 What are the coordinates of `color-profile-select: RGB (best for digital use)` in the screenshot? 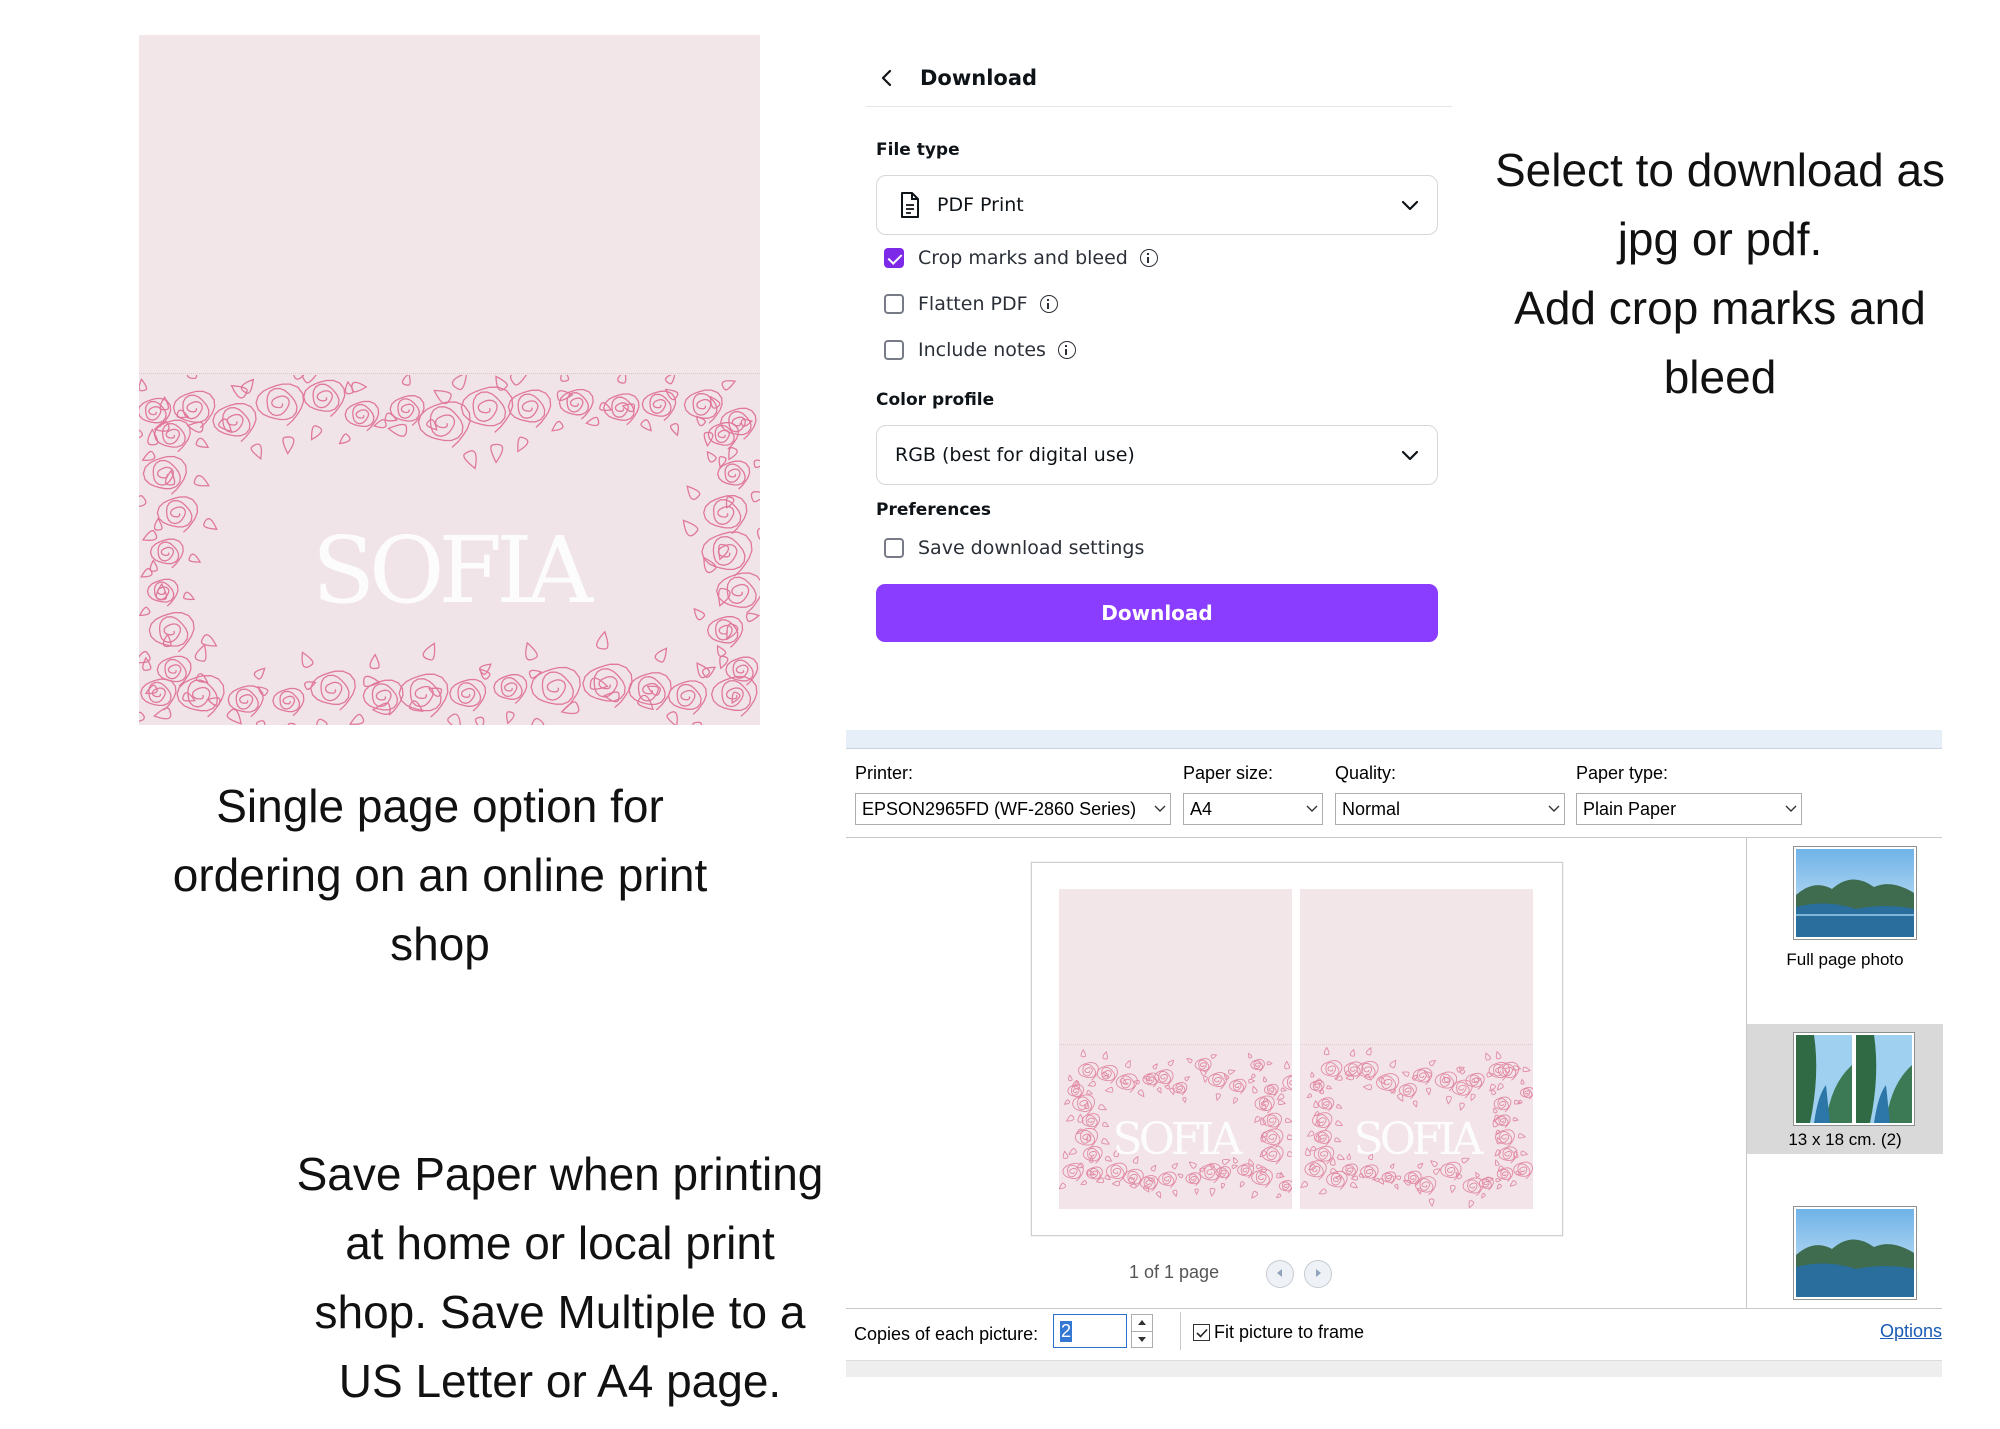 It's located at (1157, 455).